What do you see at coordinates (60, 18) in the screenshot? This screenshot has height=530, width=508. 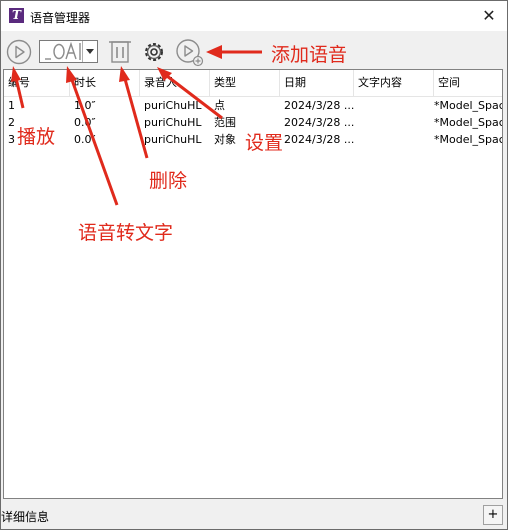 I see `window-title: 语音管理器` at bounding box center [60, 18].